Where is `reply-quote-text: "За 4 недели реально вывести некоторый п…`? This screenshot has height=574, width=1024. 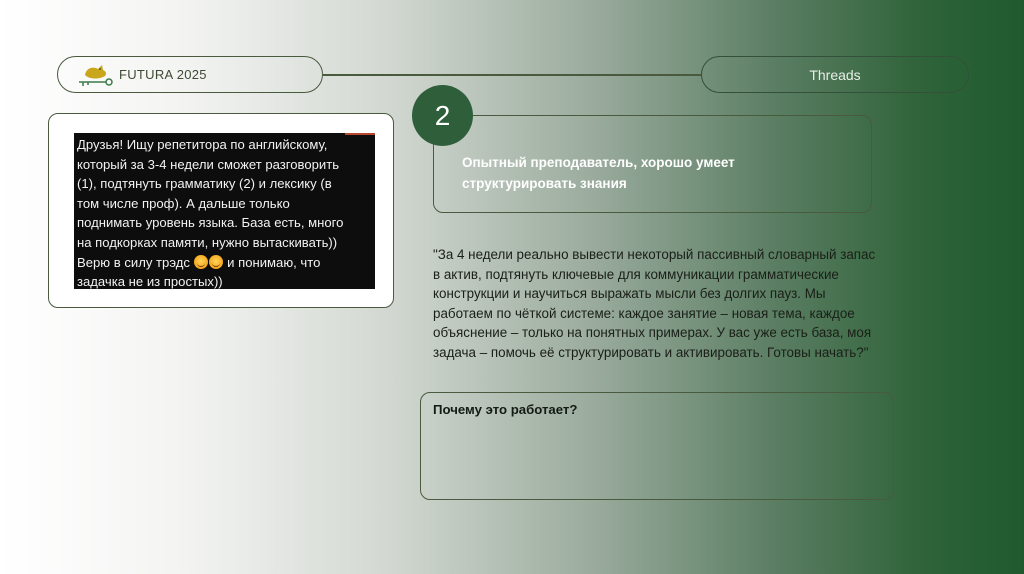 reply-quote-text: "За 4 недели реально вывести некоторый п… is located at coordinates (654, 303).